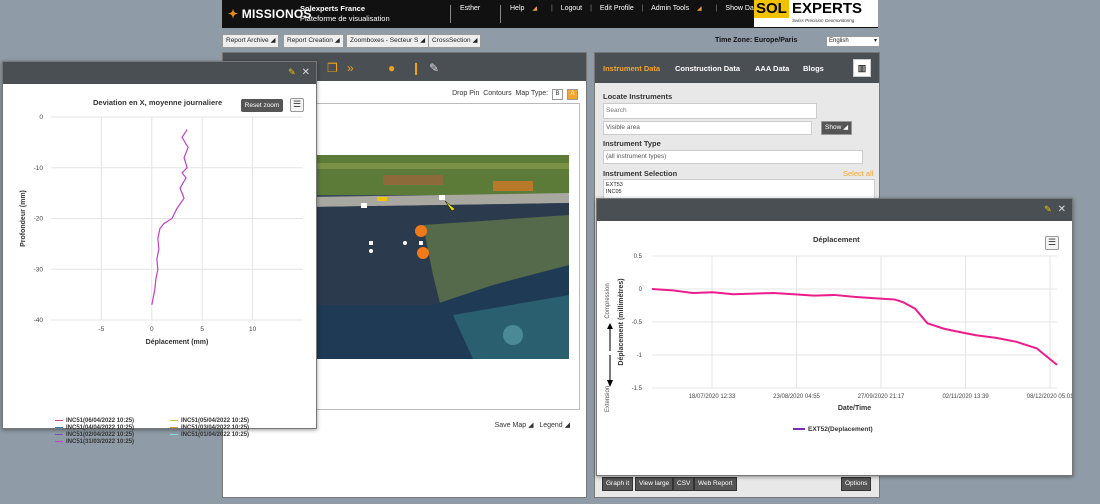  I want to click on series-line, so click(170, 217).